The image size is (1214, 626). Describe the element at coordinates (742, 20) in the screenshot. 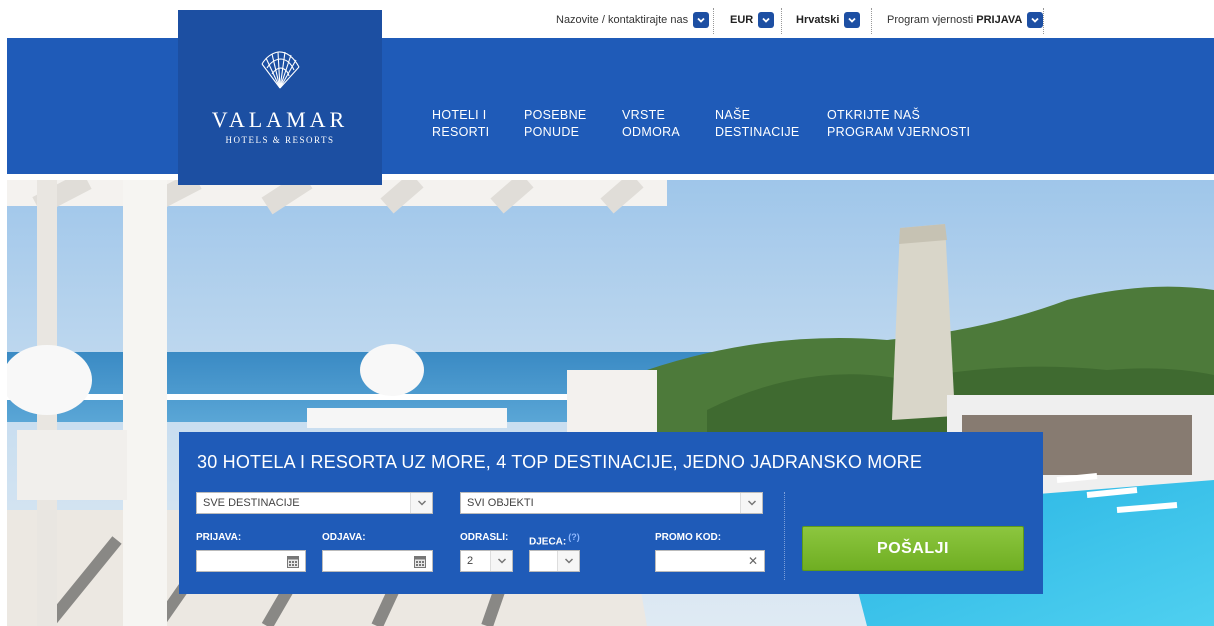

I see `currency-value: EUR` at that location.